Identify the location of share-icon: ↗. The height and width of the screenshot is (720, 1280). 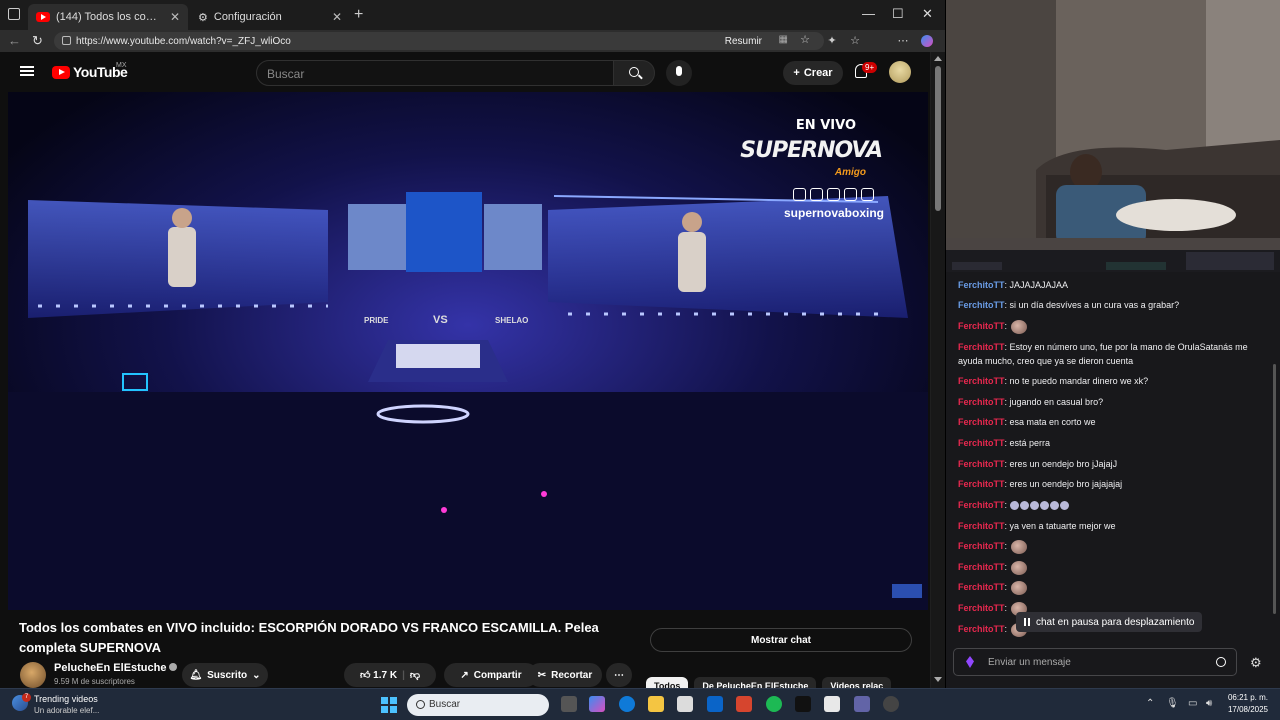
(464, 675).